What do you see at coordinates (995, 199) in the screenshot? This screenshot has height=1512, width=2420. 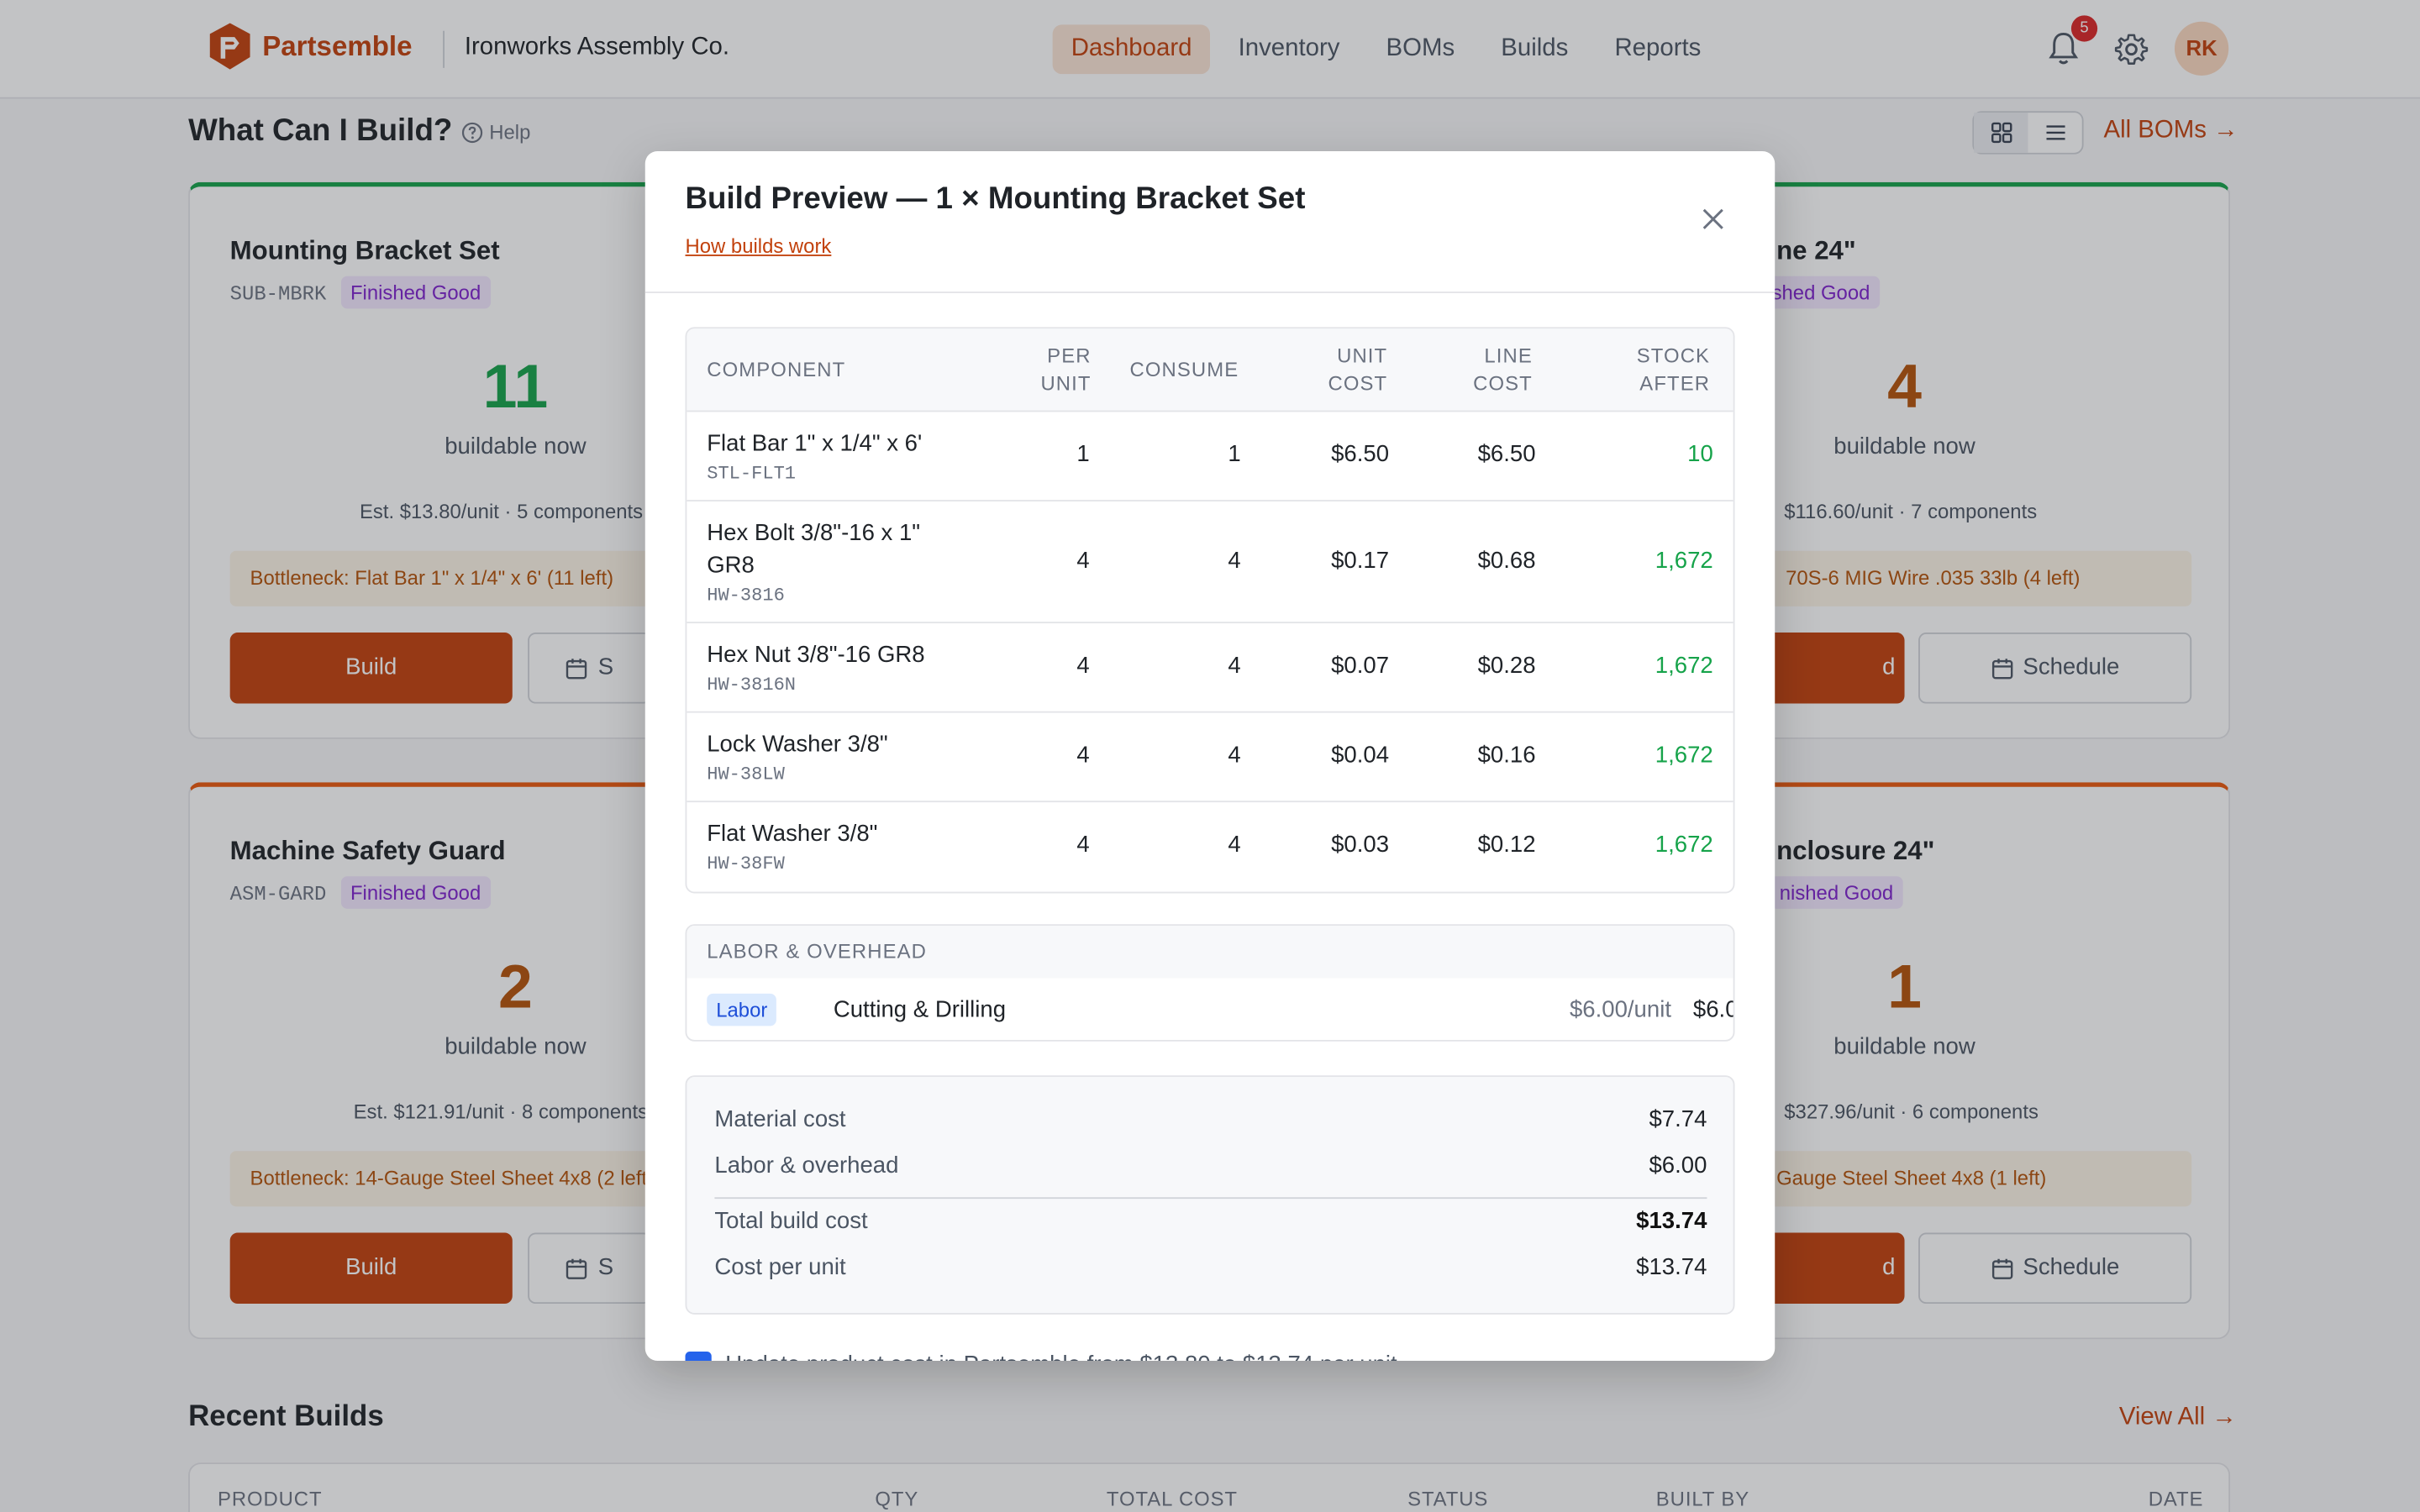 I see `modal-title: Build Preview — 1 × Mounting Bracket Set` at bounding box center [995, 199].